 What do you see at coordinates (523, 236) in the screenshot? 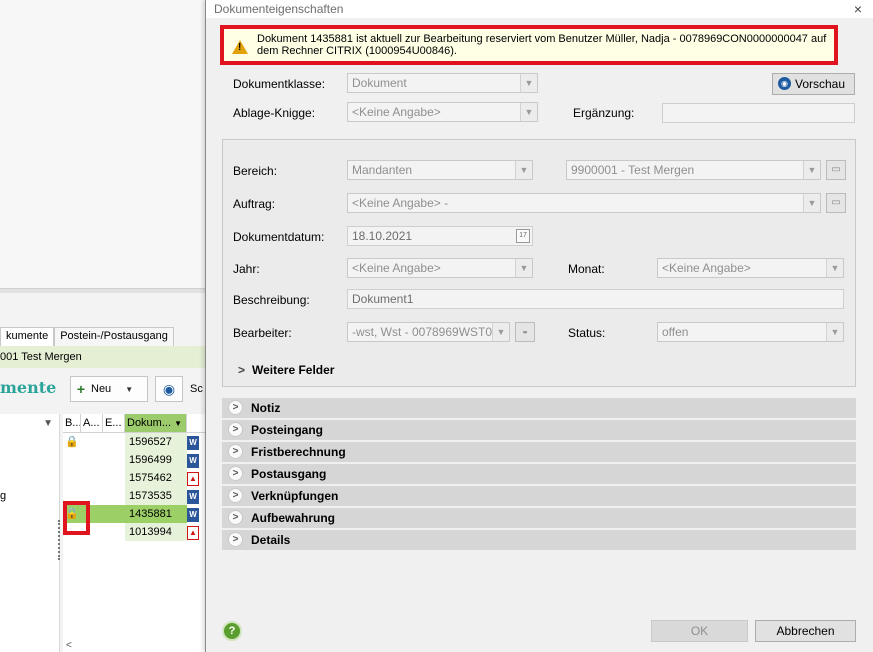
I see `calendar-icon: 17` at bounding box center [523, 236].